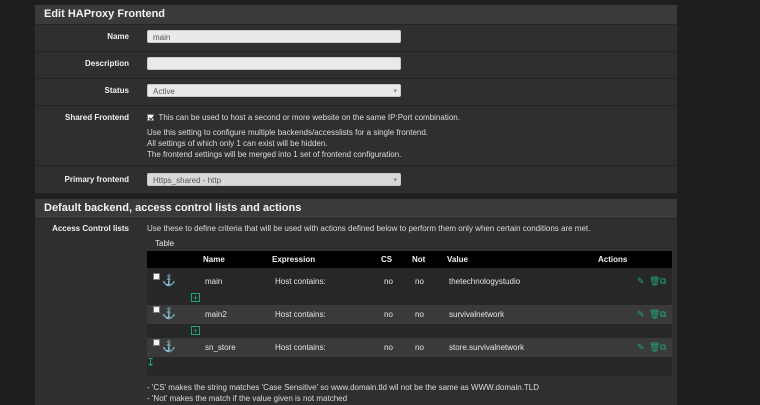 The height and width of the screenshot is (405, 760). Describe the element at coordinates (274, 179) in the screenshot. I see `primary-frontend-select: Https_shared - http ▾` at that location.